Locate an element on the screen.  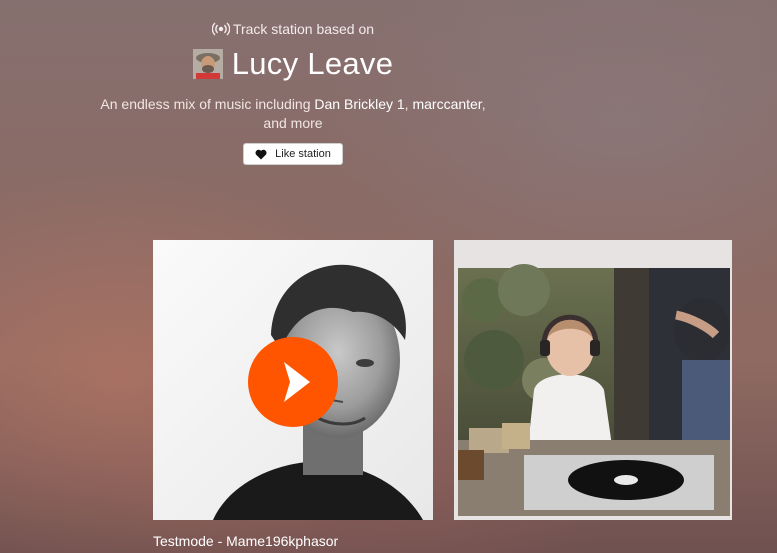
like-station-button: Like station is located at coordinates (293, 154).